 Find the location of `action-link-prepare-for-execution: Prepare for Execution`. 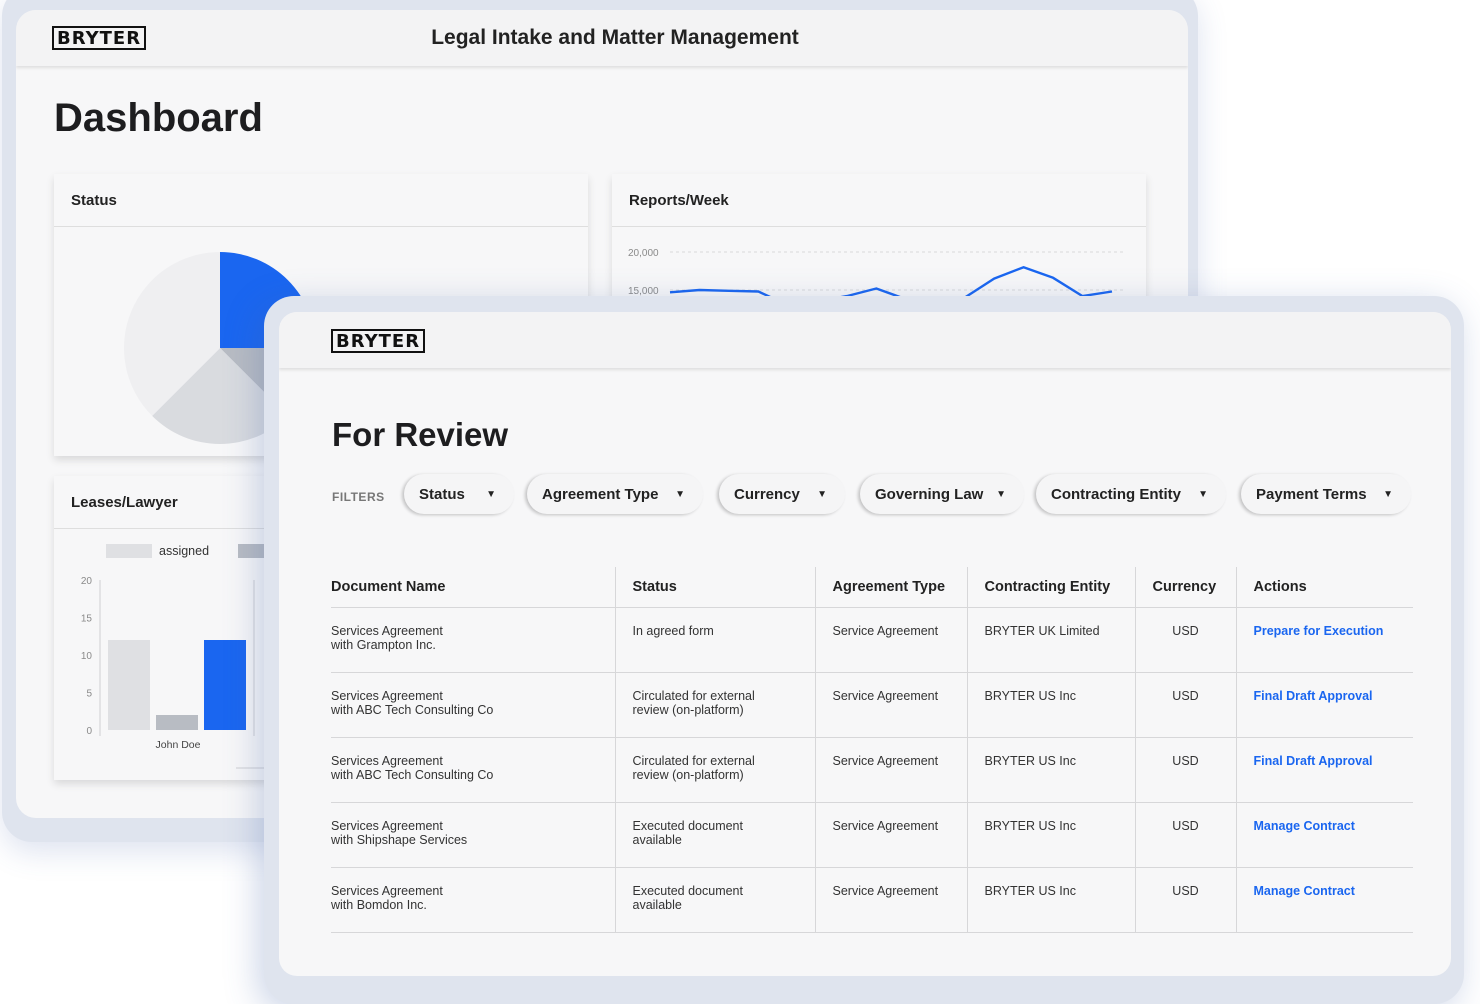

action-link-prepare-for-execution: Prepare for Execution is located at coordinates (1319, 631).